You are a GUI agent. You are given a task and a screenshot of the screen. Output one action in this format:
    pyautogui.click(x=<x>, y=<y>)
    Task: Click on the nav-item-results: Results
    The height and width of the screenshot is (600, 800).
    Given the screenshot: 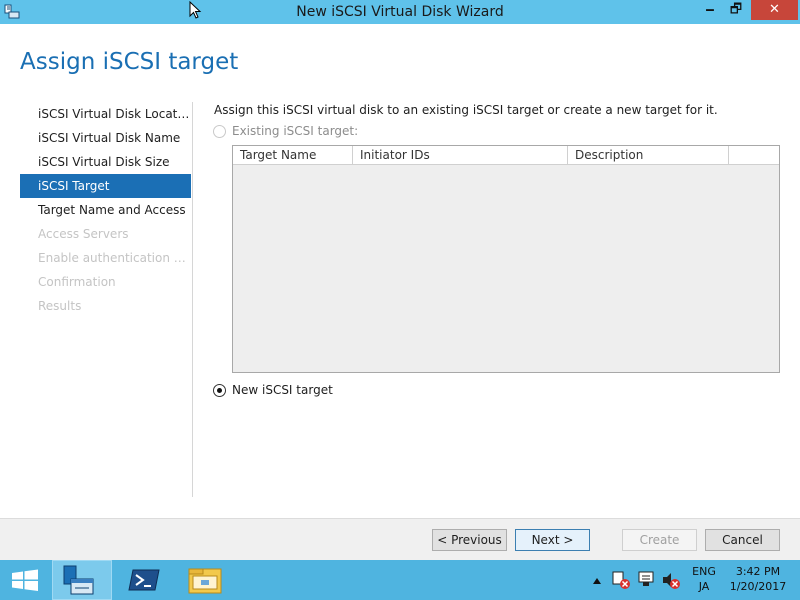 What is the action you would take?
    pyautogui.click(x=60, y=306)
    